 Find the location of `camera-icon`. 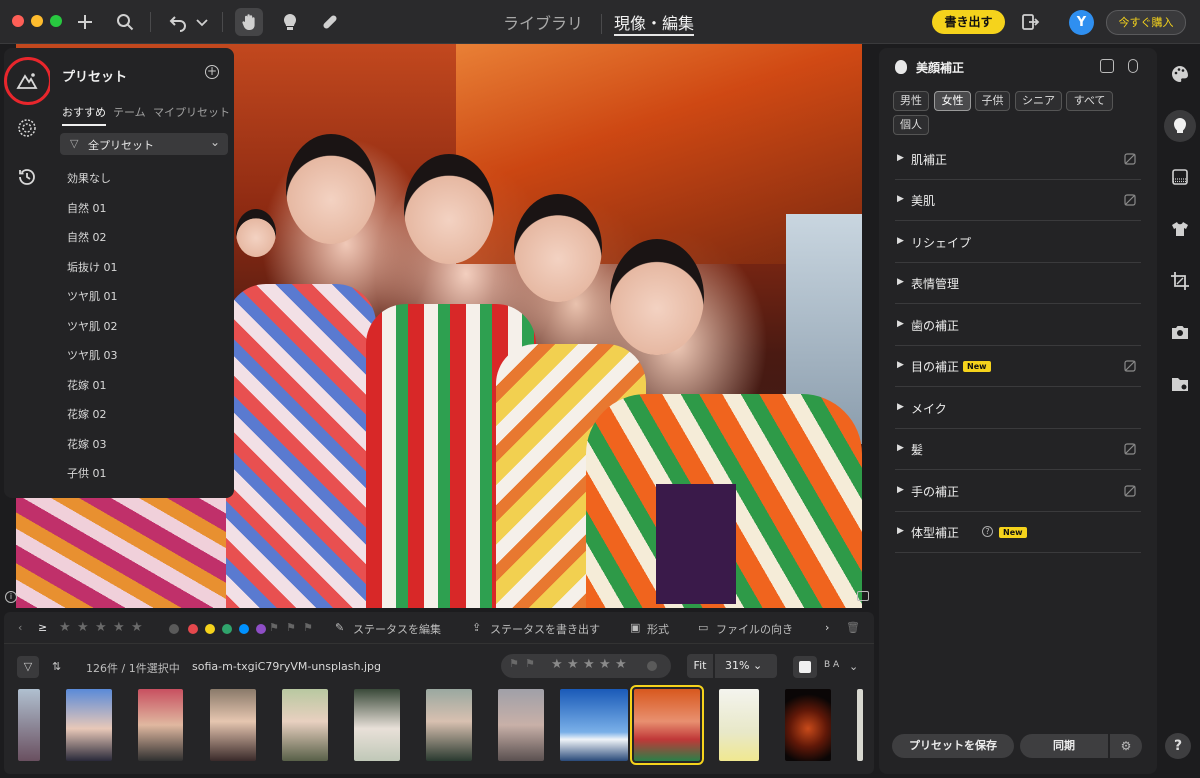

camera-icon is located at coordinates (1180, 332).